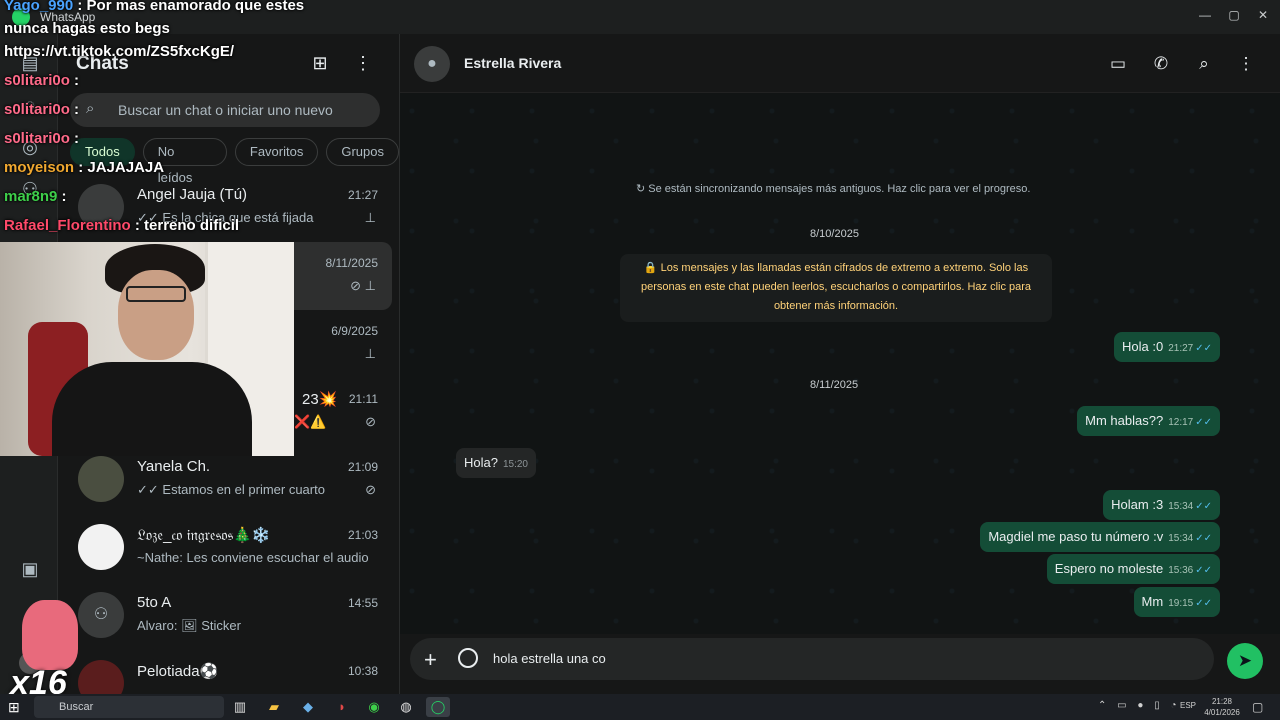  What do you see at coordinates (1222, 707) in the screenshot?
I see `clock: 21:28 4/01/2026` at bounding box center [1222, 707].